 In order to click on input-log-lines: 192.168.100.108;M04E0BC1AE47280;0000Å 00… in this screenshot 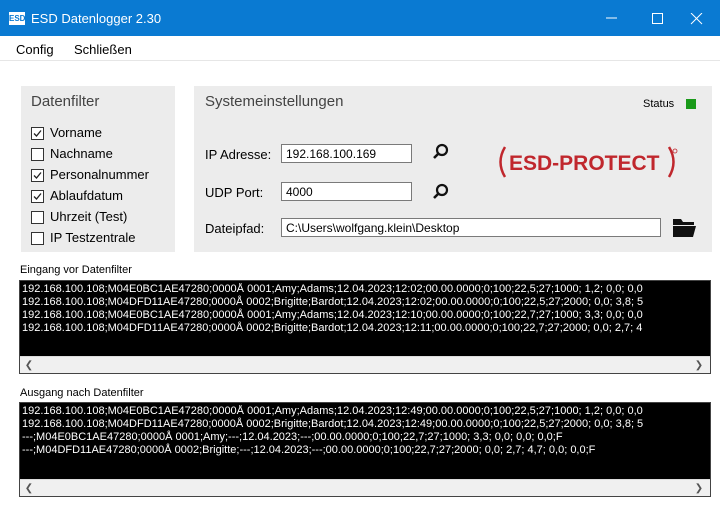, I will do `click(365, 309)`.